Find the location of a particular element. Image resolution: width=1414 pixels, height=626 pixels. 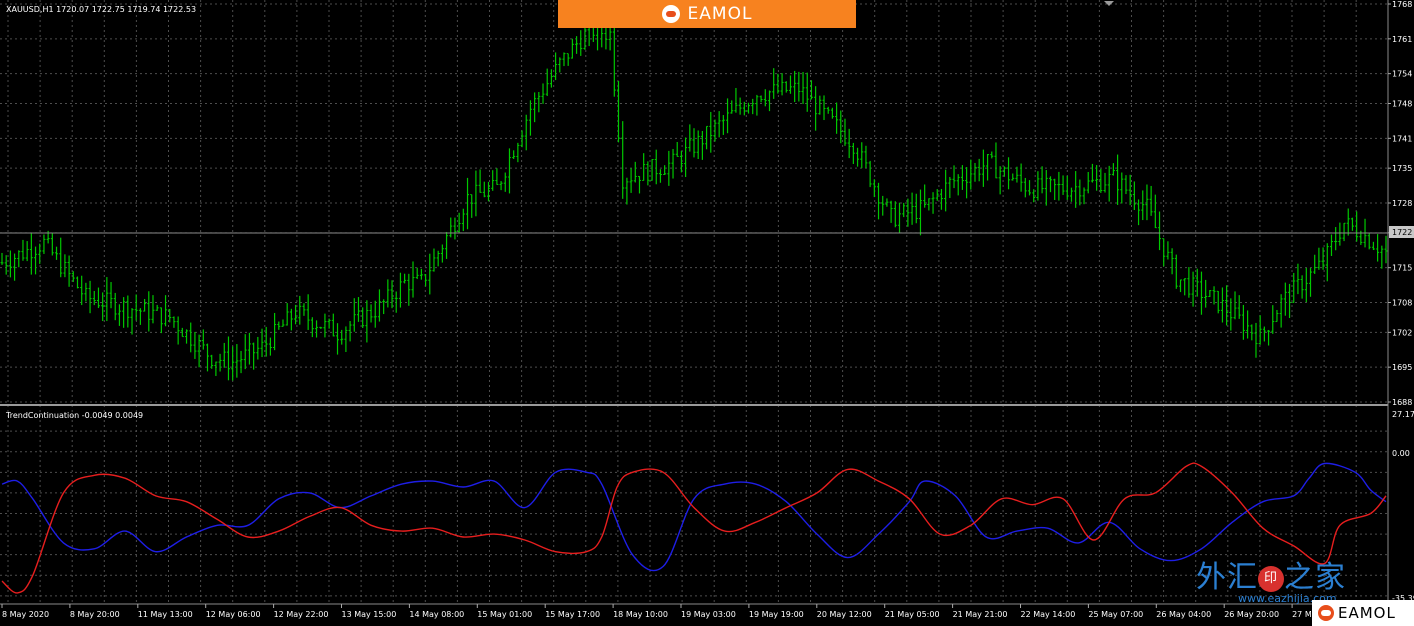

time-tick-label: 14 May 08:00 is located at coordinates (436, 614).